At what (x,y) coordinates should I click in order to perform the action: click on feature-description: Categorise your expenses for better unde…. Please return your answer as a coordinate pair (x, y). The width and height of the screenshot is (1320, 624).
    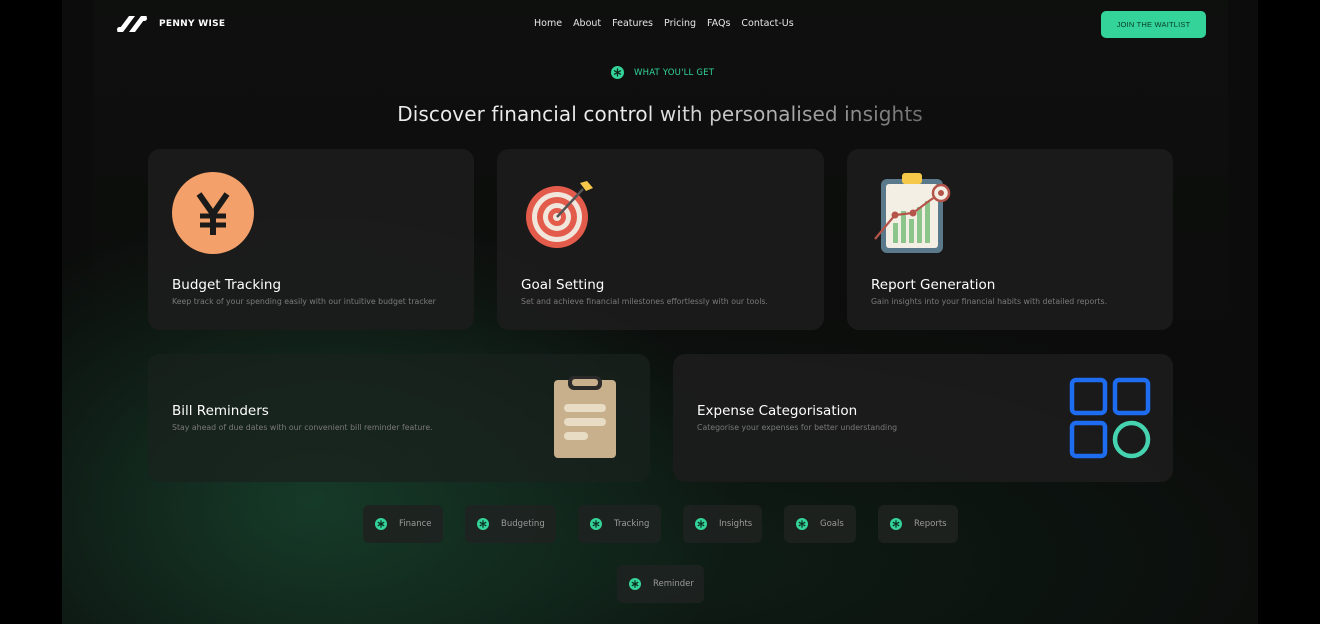
    Looking at the image, I should click on (797, 427).